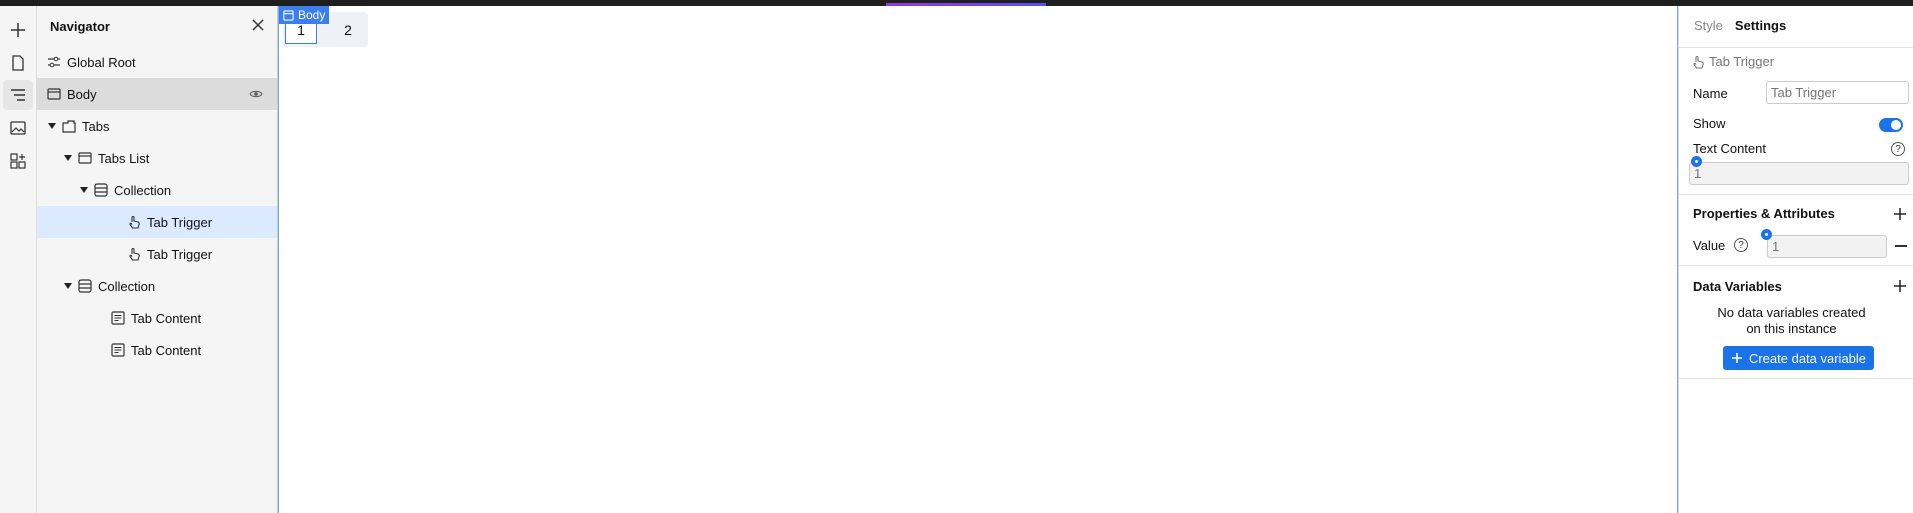  I want to click on add-variable-icon, so click(1900, 286).